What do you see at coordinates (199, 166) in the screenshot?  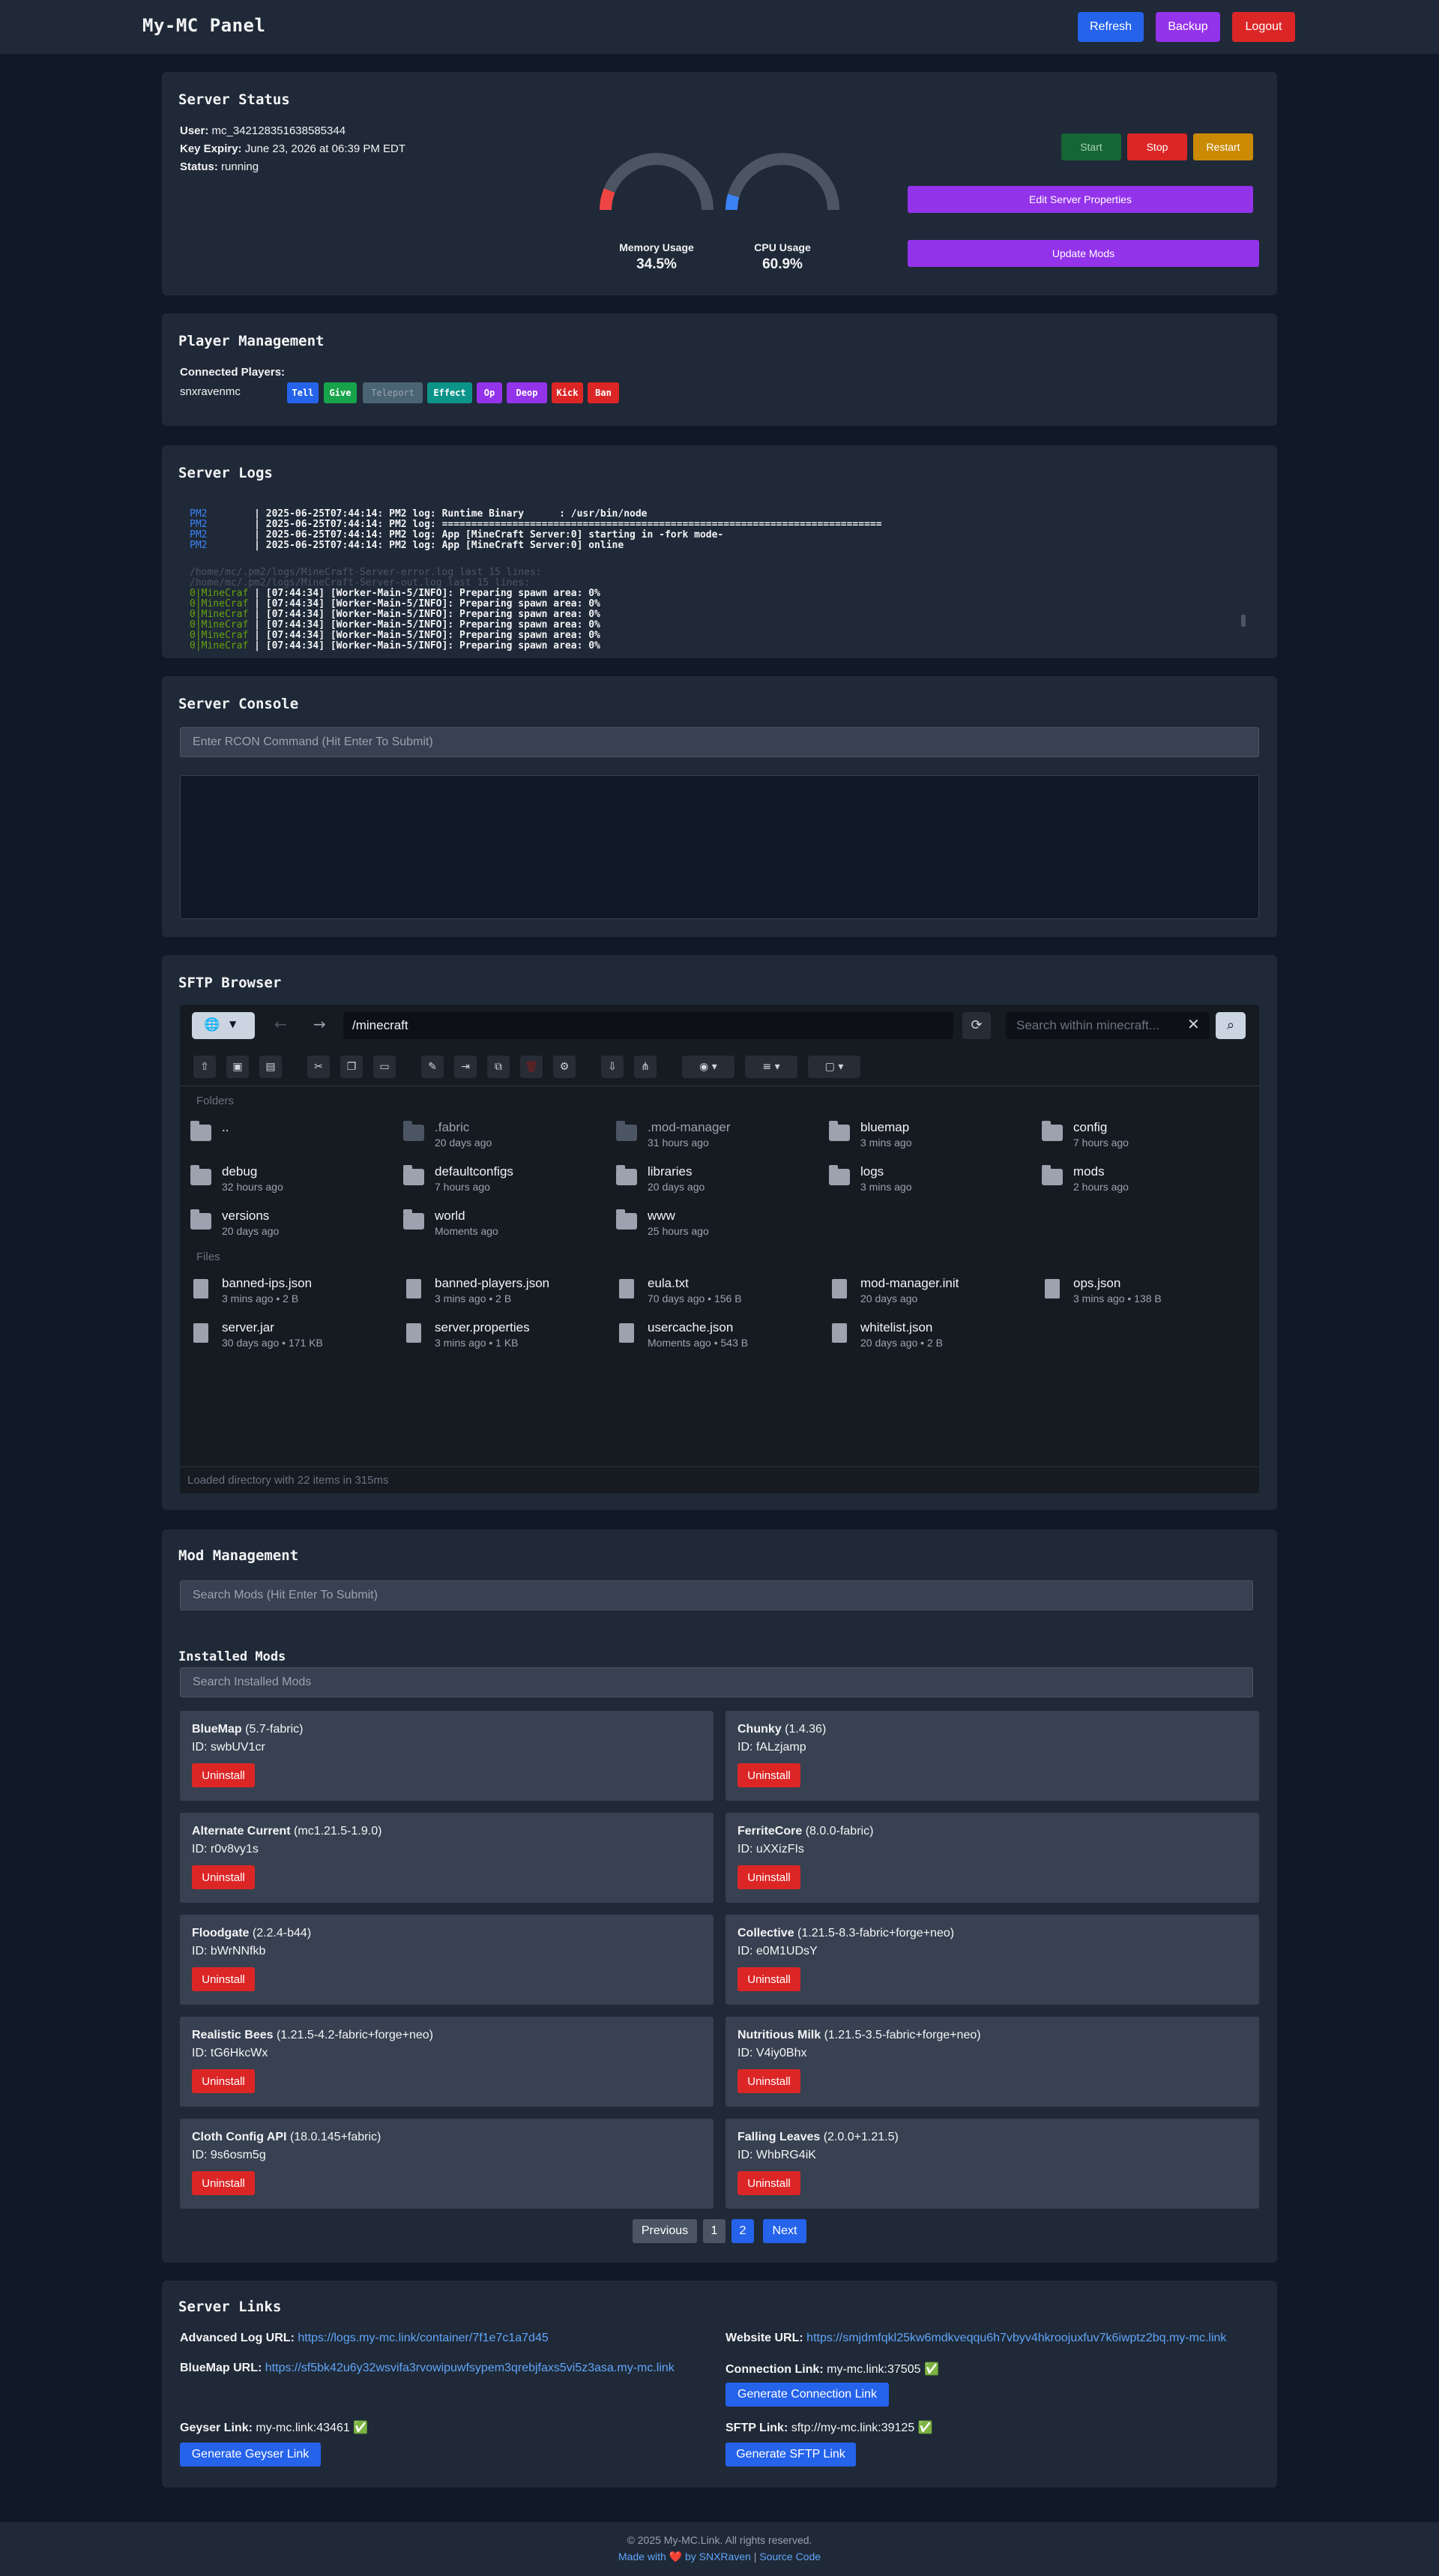 I see `status-label: Status:` at bounding box center [199, 166].